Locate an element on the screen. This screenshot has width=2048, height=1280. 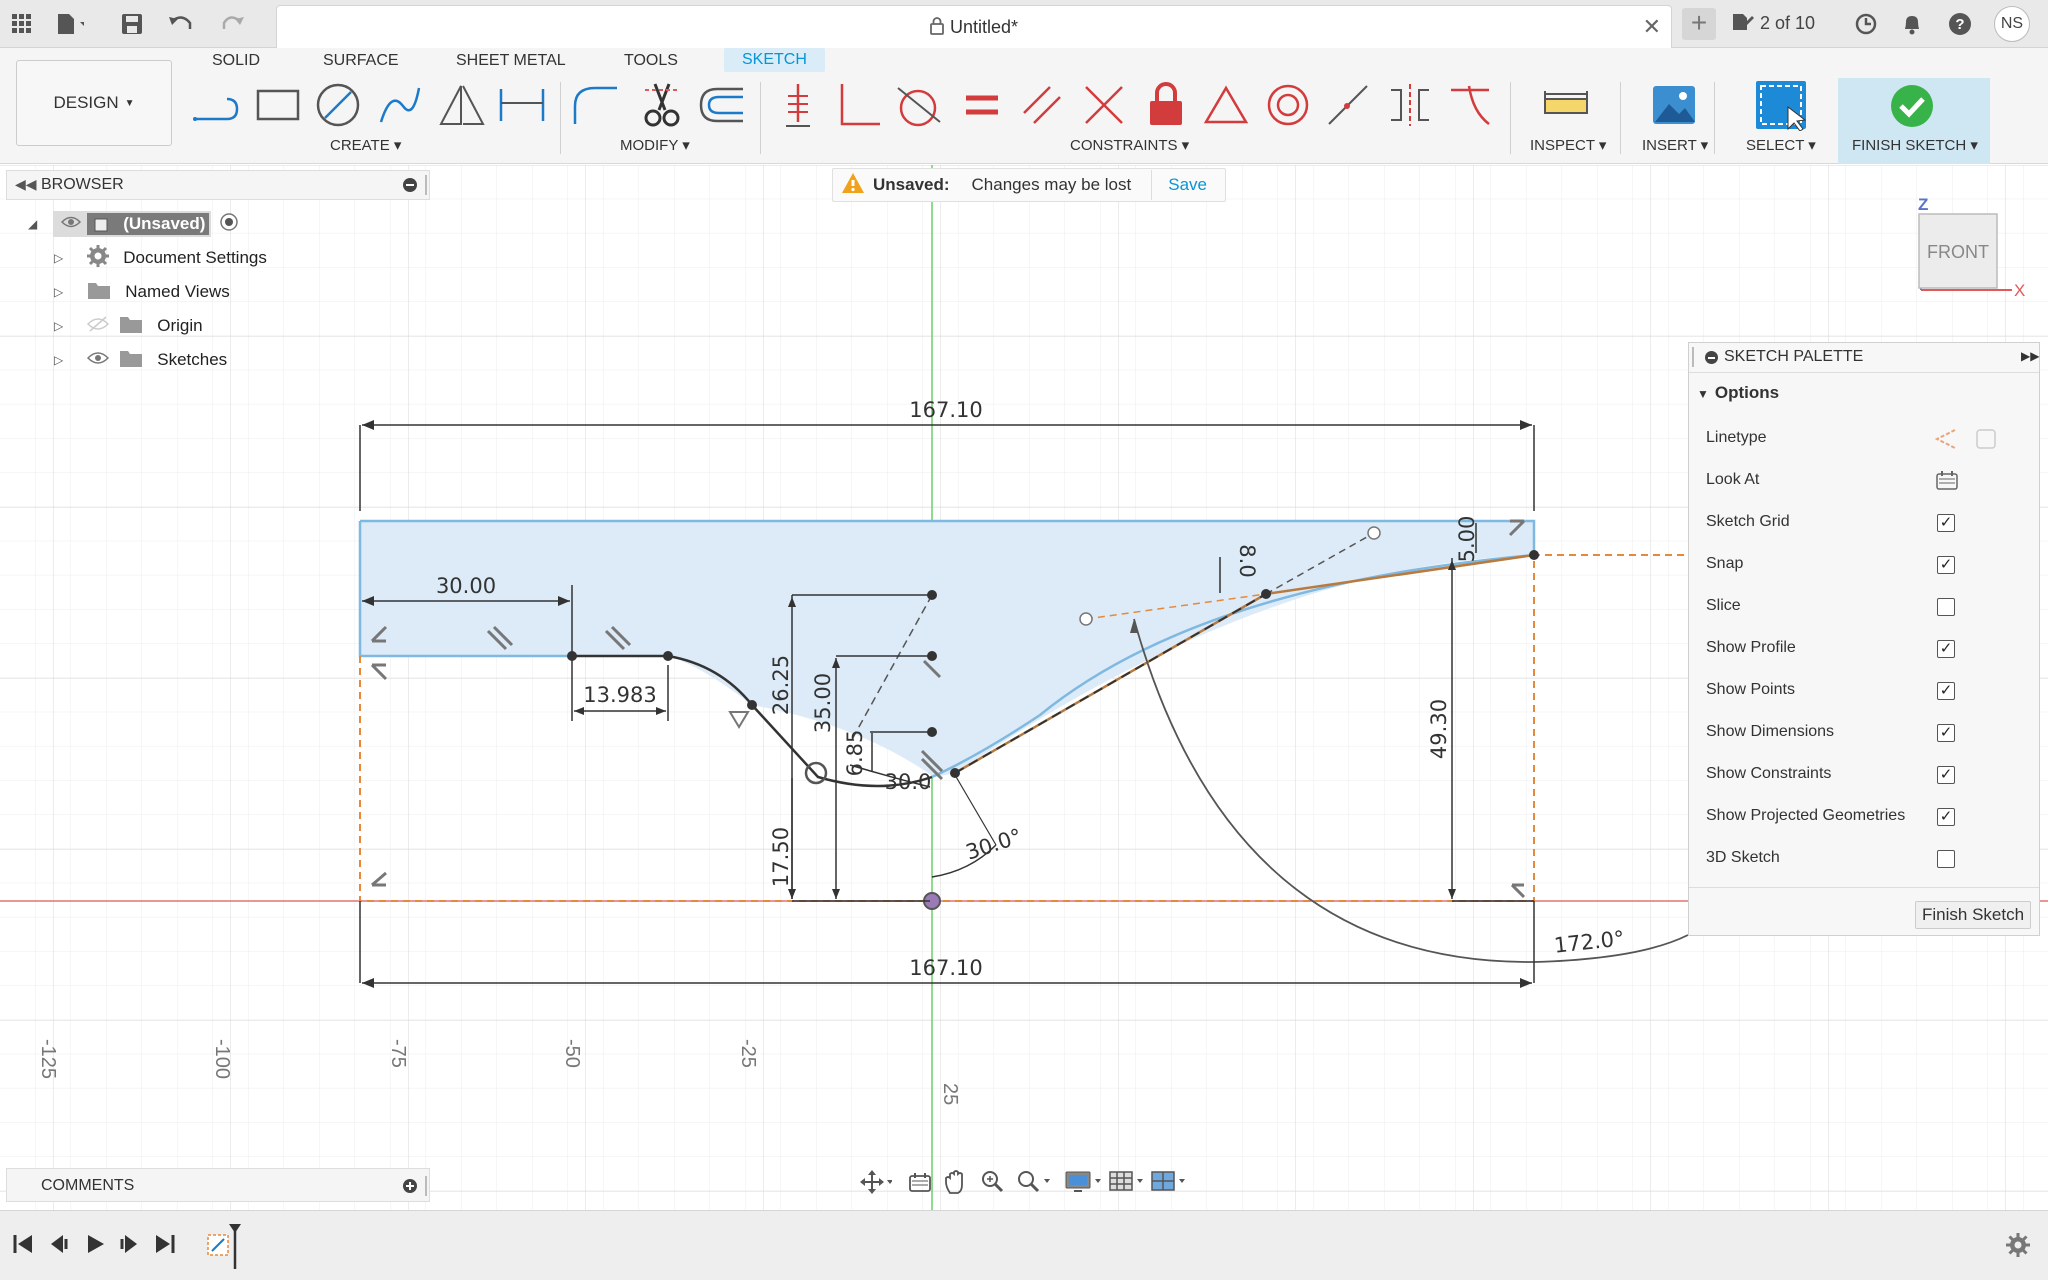
finish-sketch-palette-button: Finish Sketch is located at coordinates (1973, 915).